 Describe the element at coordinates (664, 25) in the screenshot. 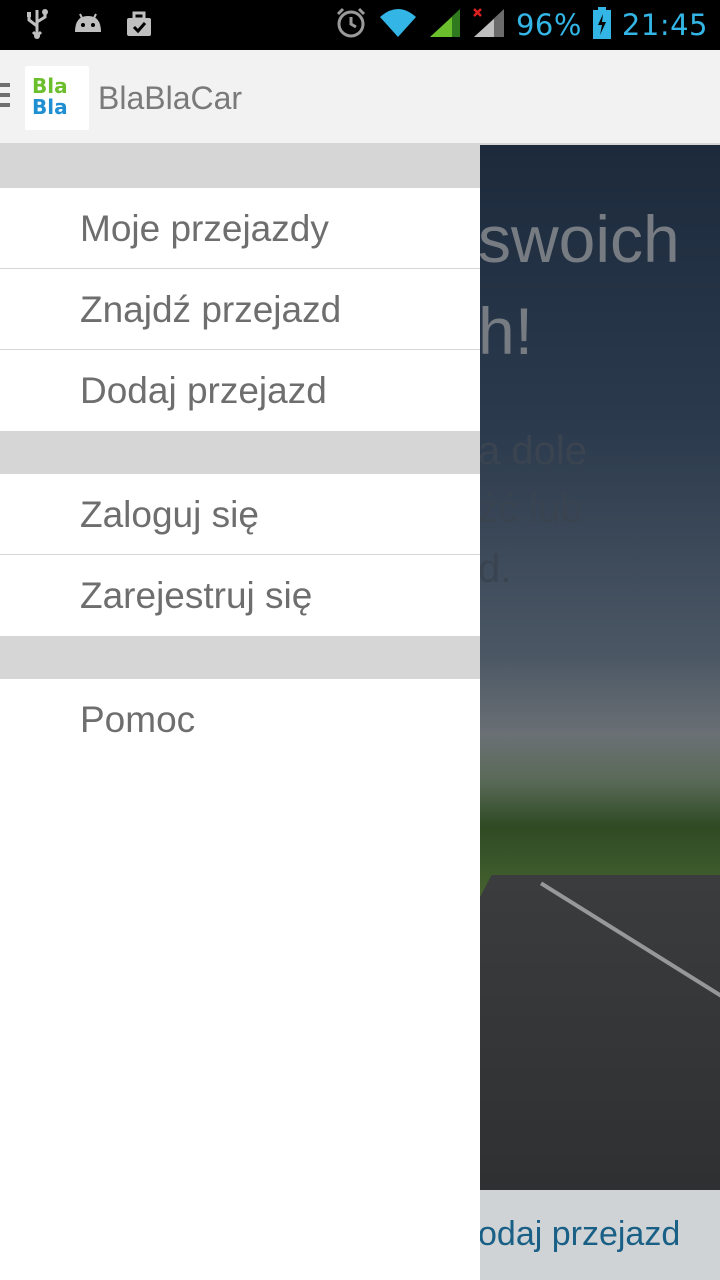

I see `clock: 21:45` at that location.